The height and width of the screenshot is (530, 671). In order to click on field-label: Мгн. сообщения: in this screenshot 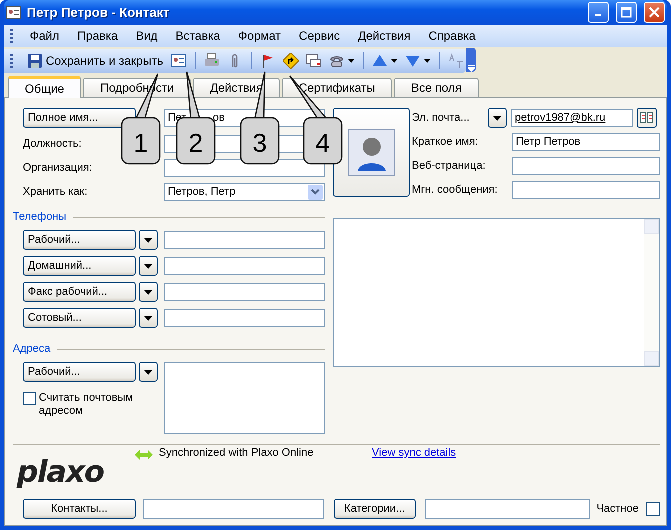, I will do `click(455, 190)`.